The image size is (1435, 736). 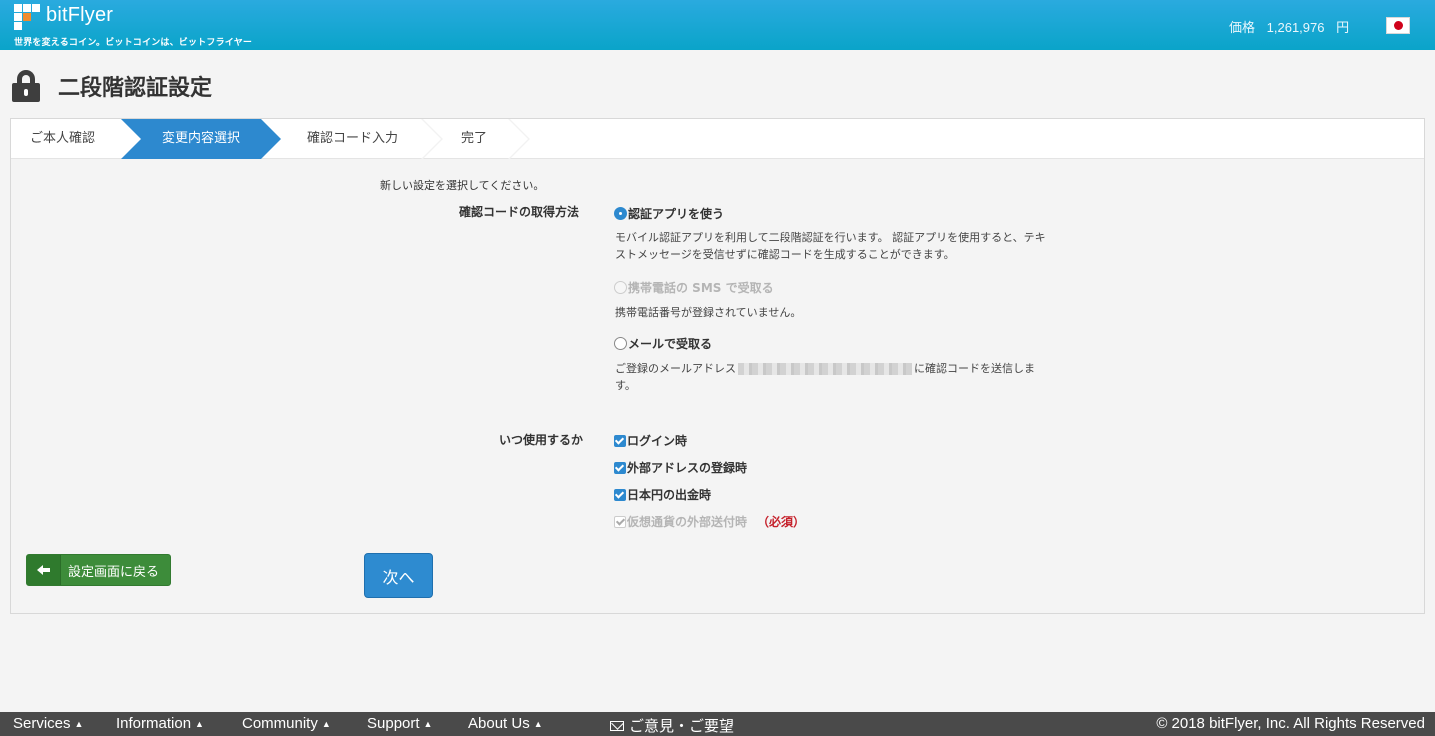 I want to click on checkbox-label: ログイン時, so click(x=657, y=441).